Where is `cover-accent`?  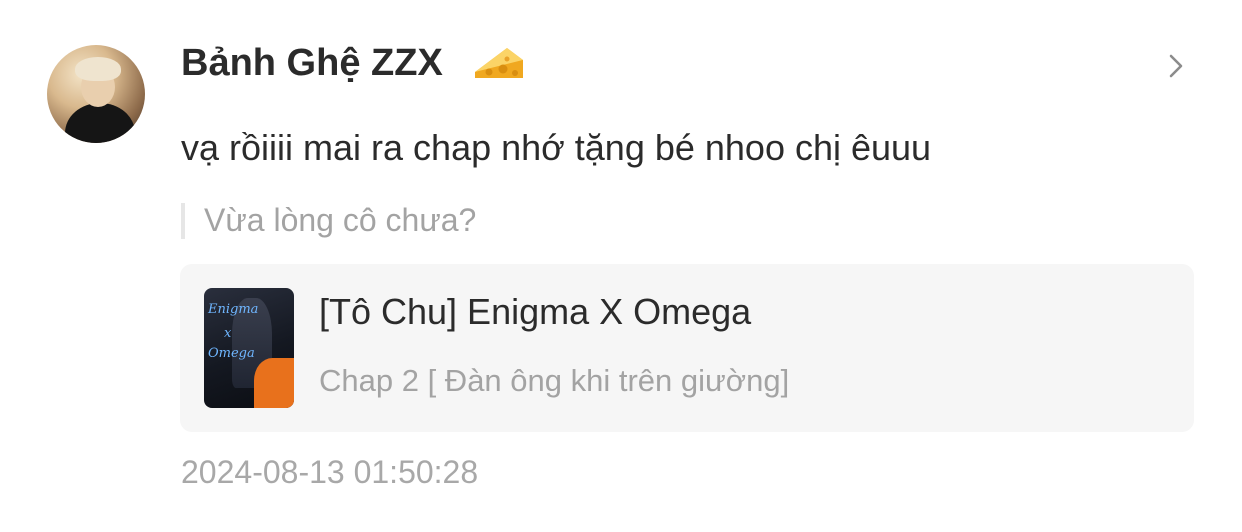
cover-accent is located at coordinates (274, 383).